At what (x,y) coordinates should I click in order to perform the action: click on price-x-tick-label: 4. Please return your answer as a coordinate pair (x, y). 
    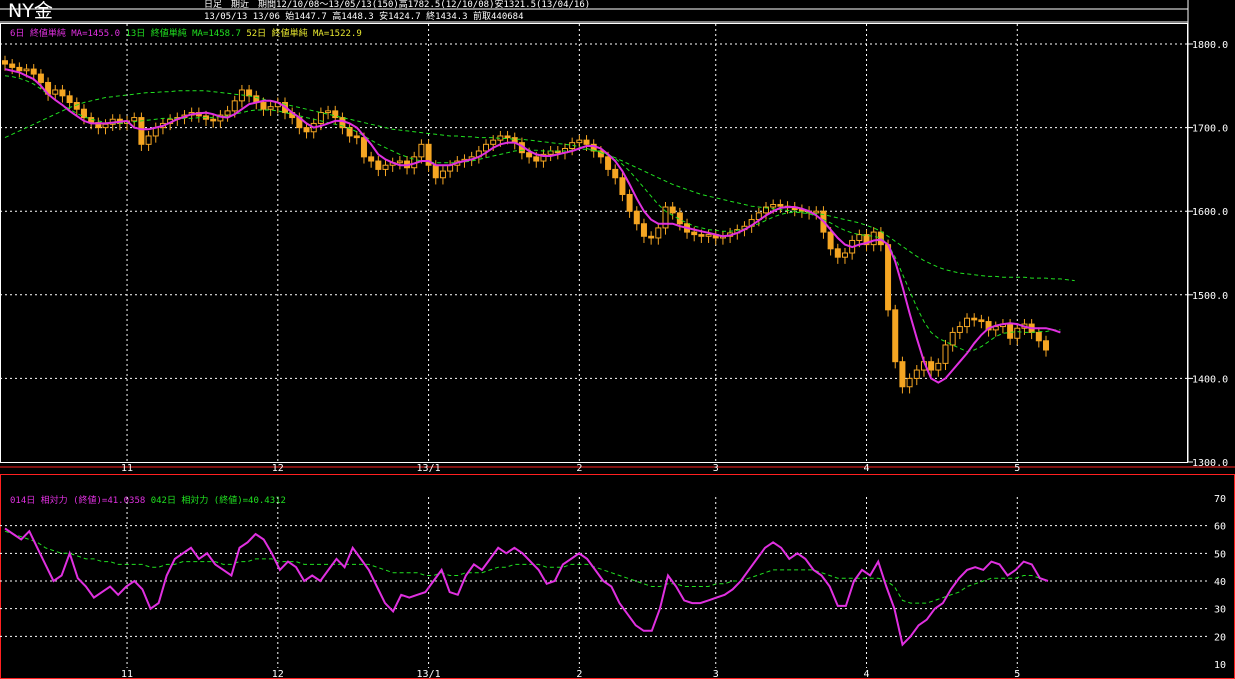
    Looking at the image, I should click on (867, 468).